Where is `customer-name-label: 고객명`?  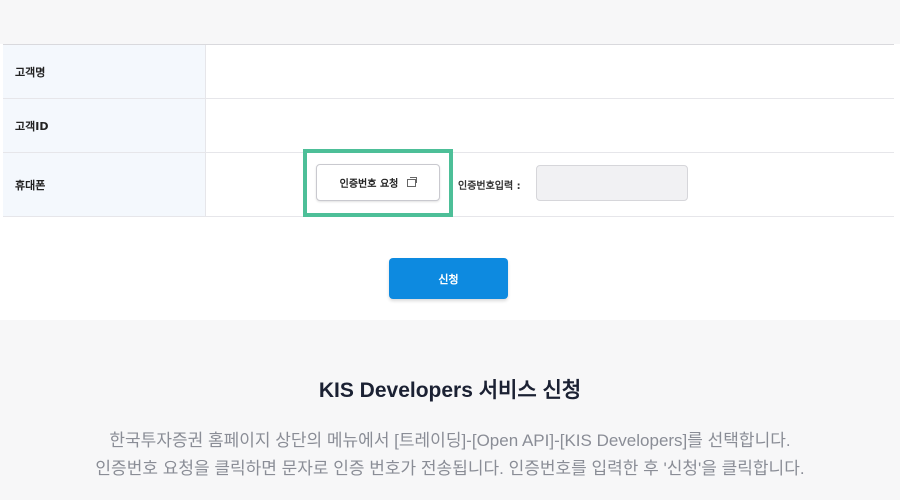 customer-name-label: 고객명 is located at coordinates (104, 71).